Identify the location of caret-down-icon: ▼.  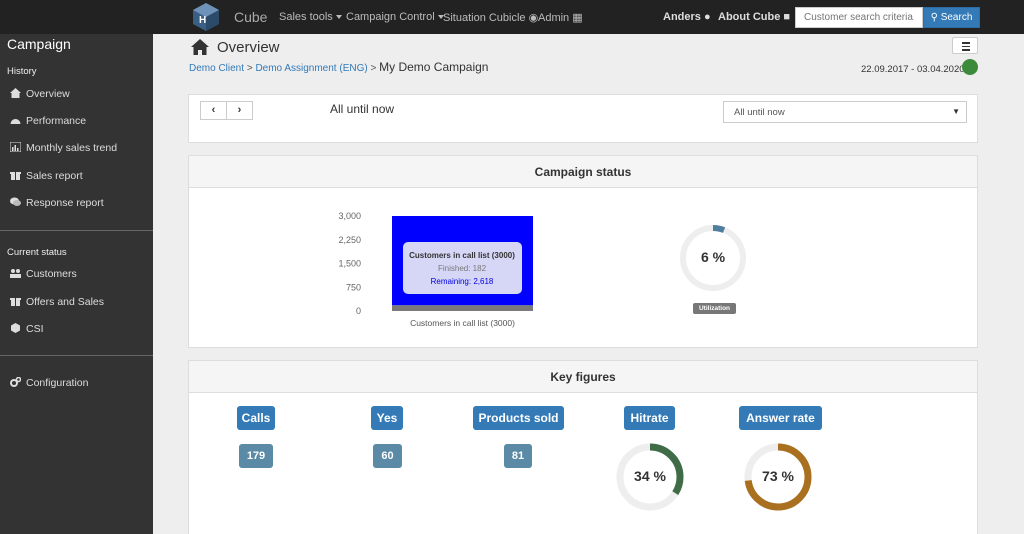
(956, 111).